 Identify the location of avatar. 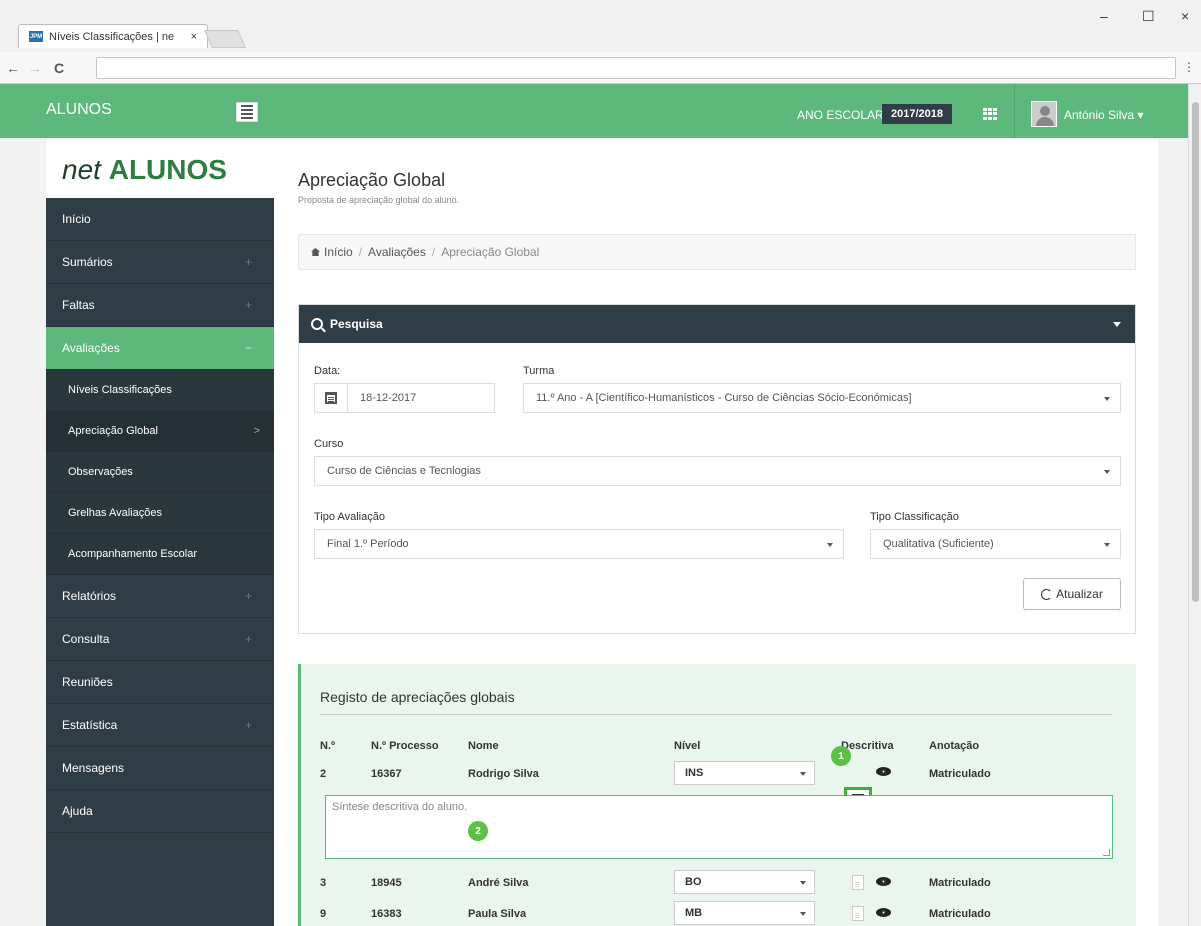
(1044, 114).